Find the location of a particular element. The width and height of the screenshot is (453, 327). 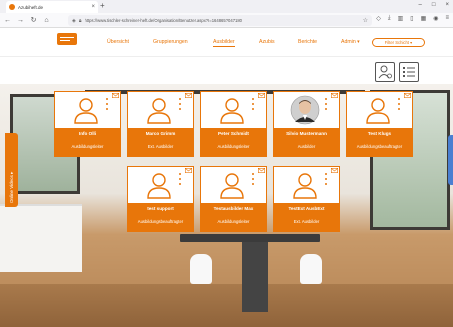

card-info: test support Ausbildungsbeauftragter is located at coordinates (160, 217).